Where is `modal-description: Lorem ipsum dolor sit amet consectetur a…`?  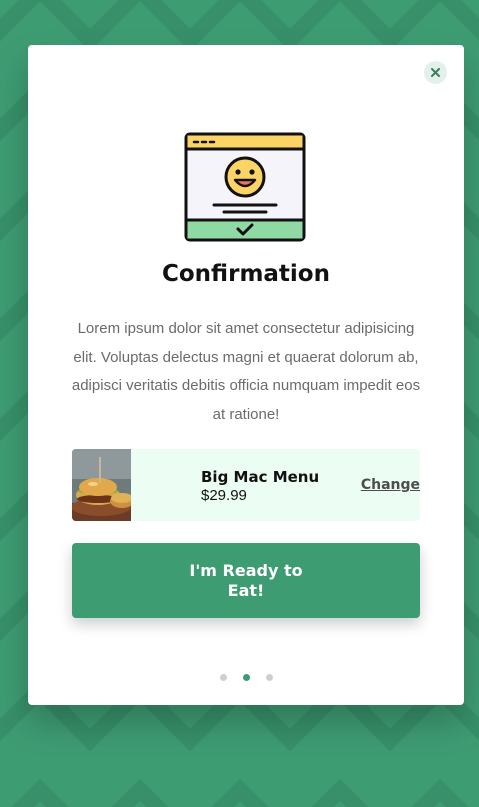
modal-description: Lorem ipsum dolor sit amet consectetur a… is located at coordinates (246, 371).